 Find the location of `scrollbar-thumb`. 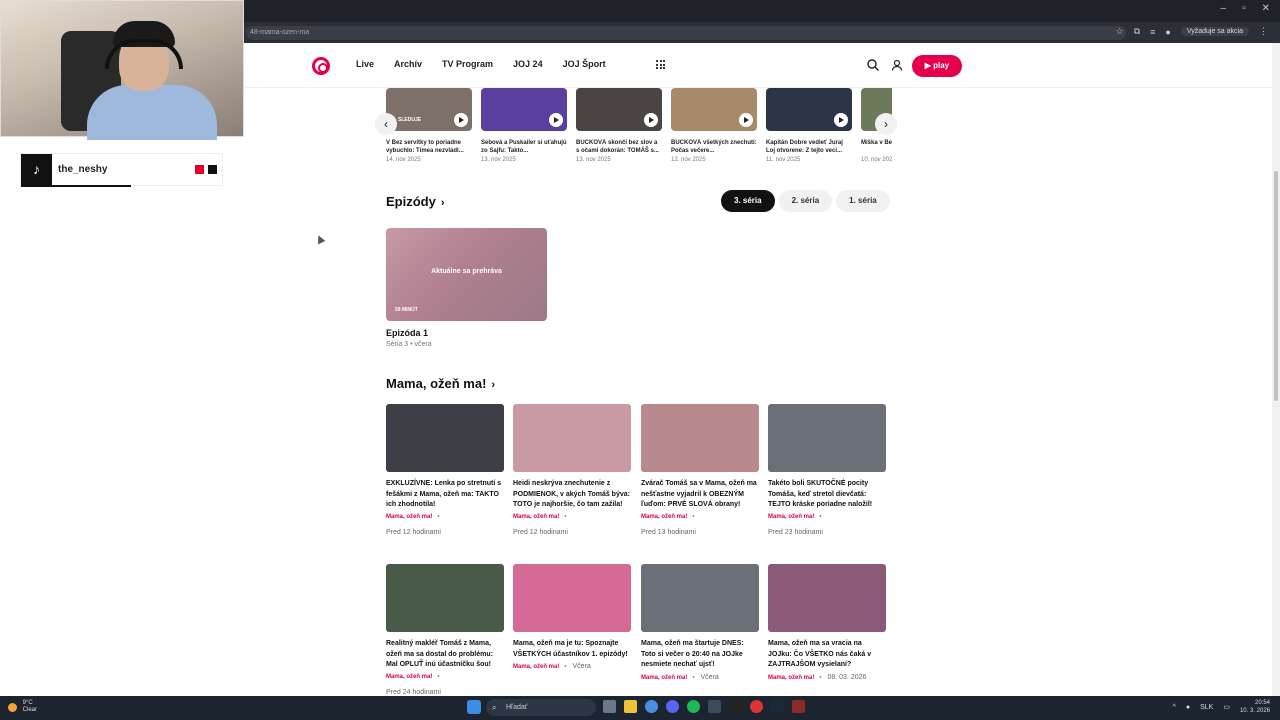

scrollbar-thumb is located at coordinates (1276, 286).